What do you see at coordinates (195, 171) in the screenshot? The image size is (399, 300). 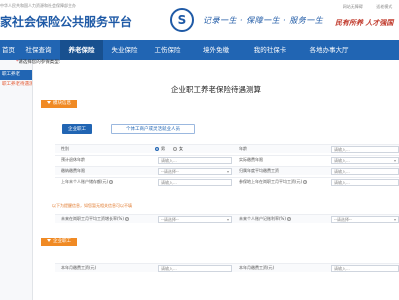 I see `region-select: --请选择--` at bounding box center [195, 171].